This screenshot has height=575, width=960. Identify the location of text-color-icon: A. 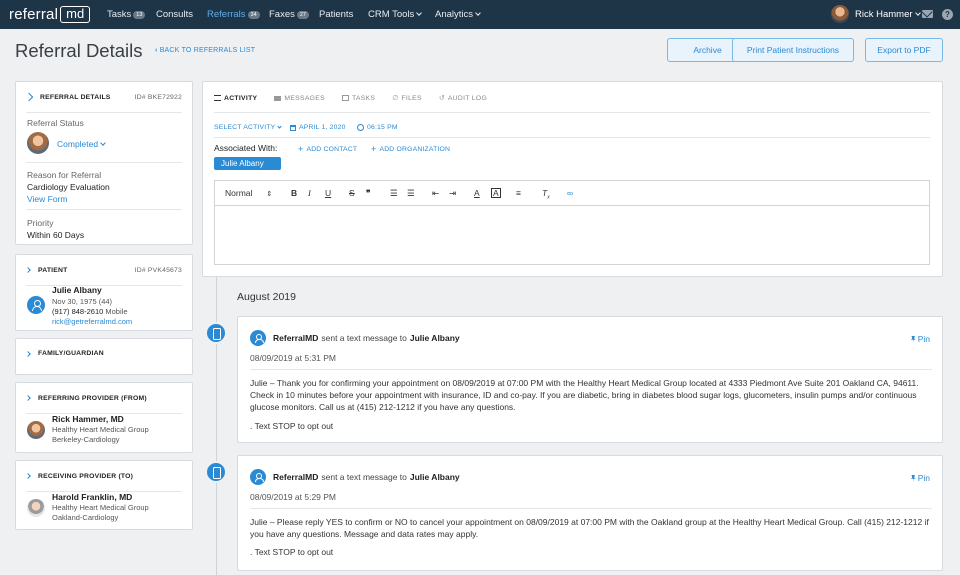
(477, 193).